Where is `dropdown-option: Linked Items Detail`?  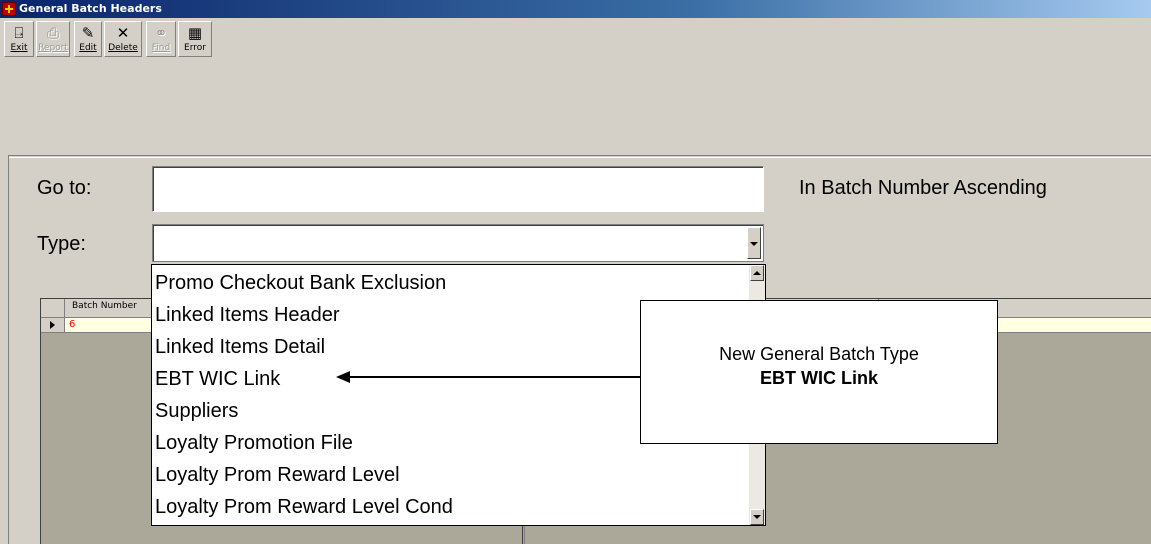
dropdown-option: Linked Items Detail is located at coordinates (240, 347).